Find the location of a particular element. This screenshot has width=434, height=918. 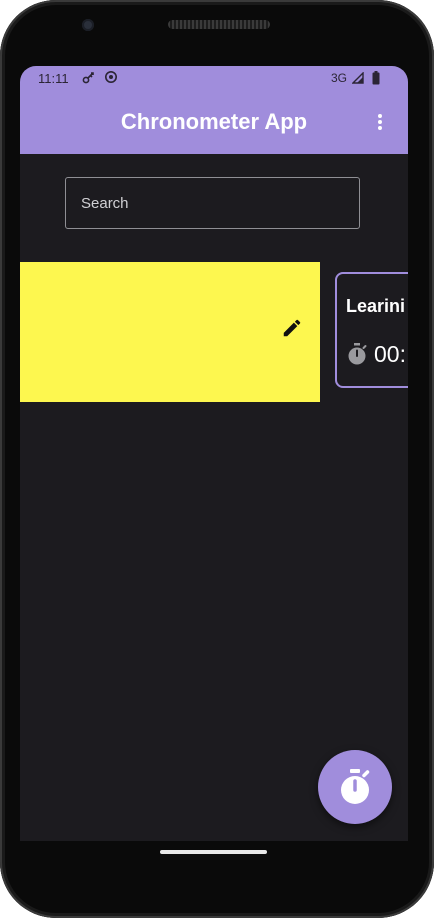

battery-icon is located at coordinates (376, 78).